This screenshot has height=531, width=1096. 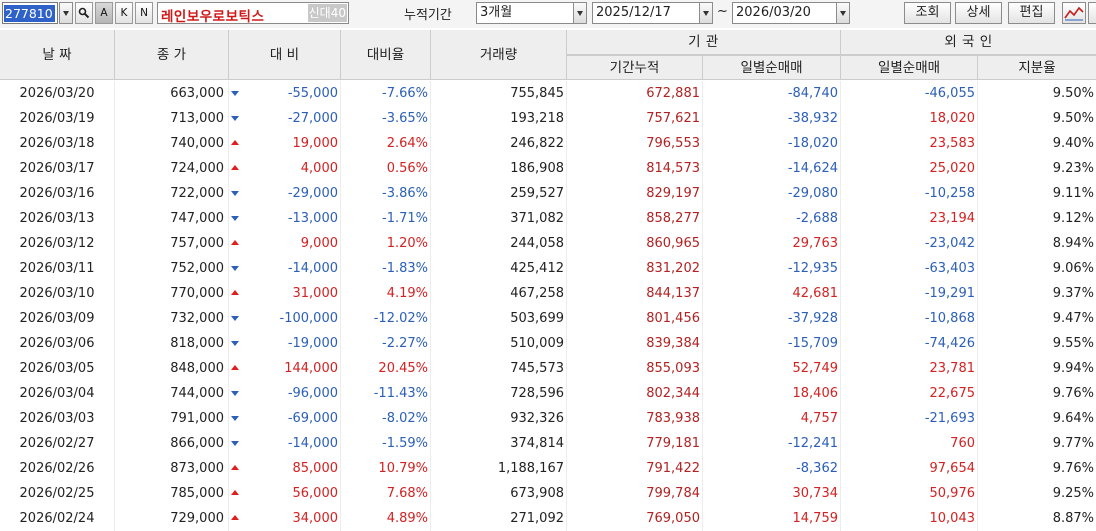 What do you see at coordinates (57, 93) in the screenshot?
I see `cell-date: 2026/03/20` at bounding box center [57, 93].